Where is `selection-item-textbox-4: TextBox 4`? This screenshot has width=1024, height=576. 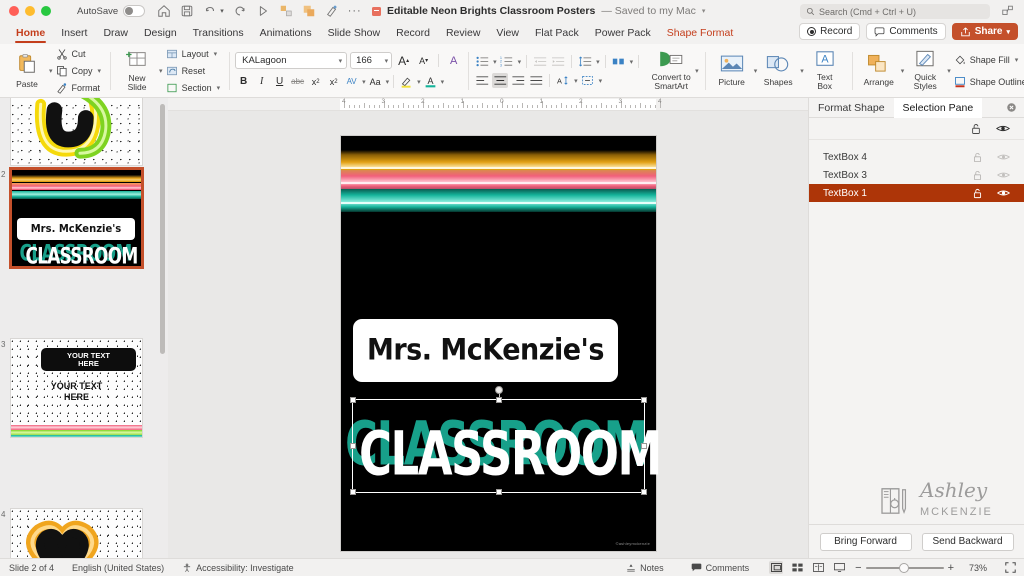
selection-item-textbox-4: TextBox 4 is located at coordinates (916, 157).